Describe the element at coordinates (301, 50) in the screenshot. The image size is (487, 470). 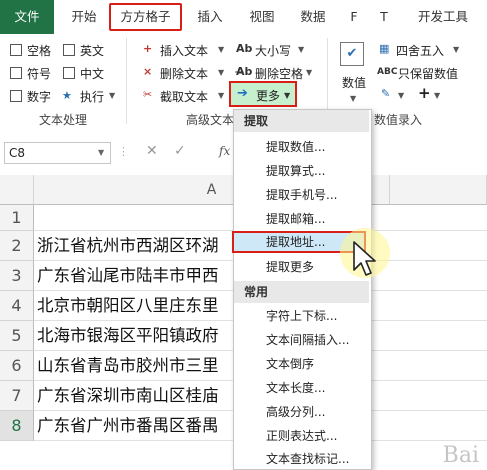
I see `case-dropdown-icon: ▼` at that location.